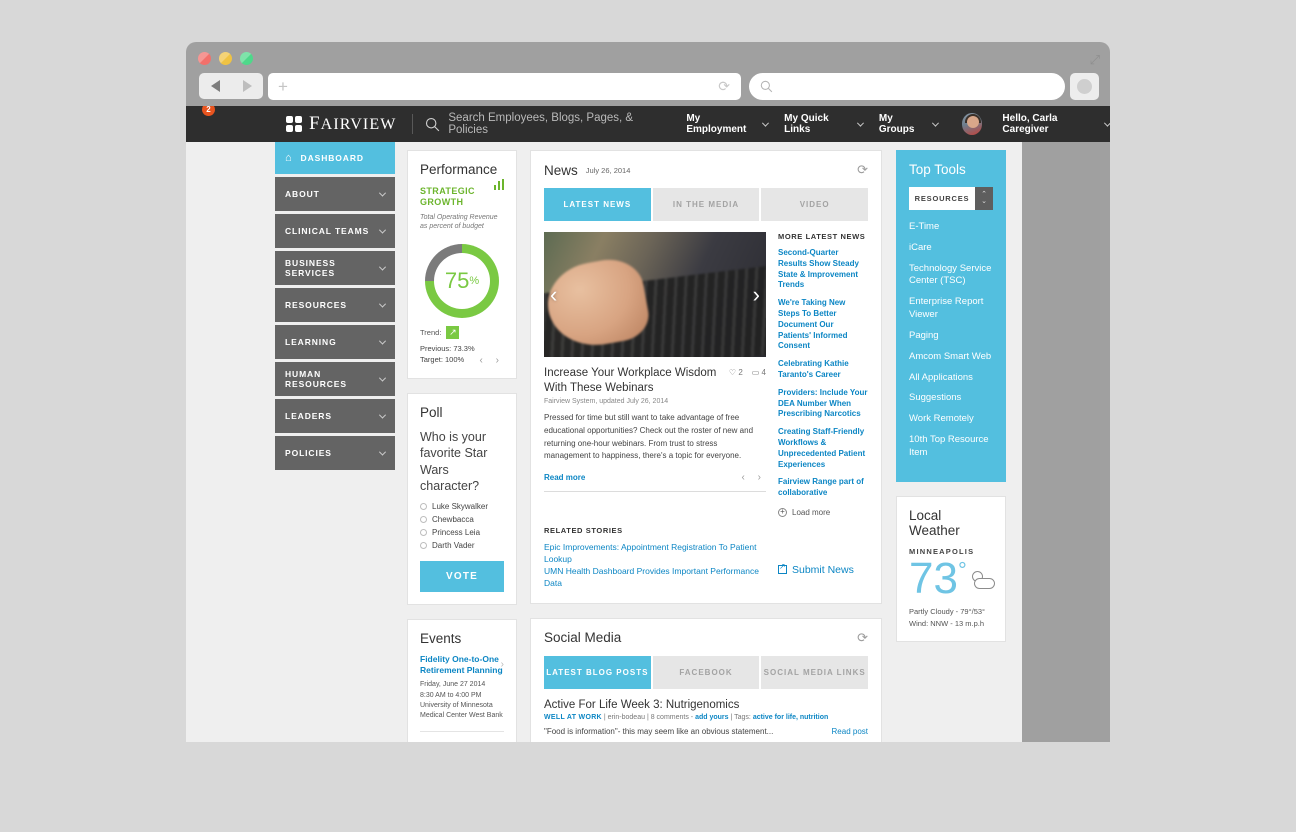 This screenshot has width=1296, height=832. What do you see at coordinates (1095, 60) in the screenshot?
I see `fullscreen-icon: ⤢` at bounding box center [1095, 60].